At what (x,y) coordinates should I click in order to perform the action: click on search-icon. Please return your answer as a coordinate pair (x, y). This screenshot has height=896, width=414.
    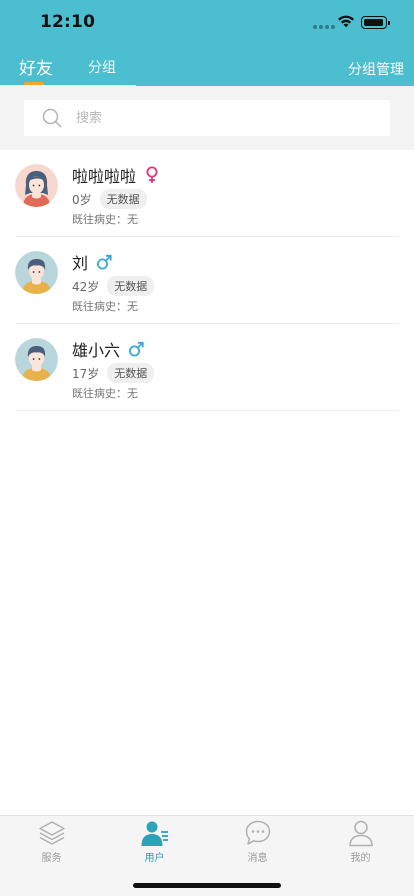
    Looking at the image, I should click on (52, 118).